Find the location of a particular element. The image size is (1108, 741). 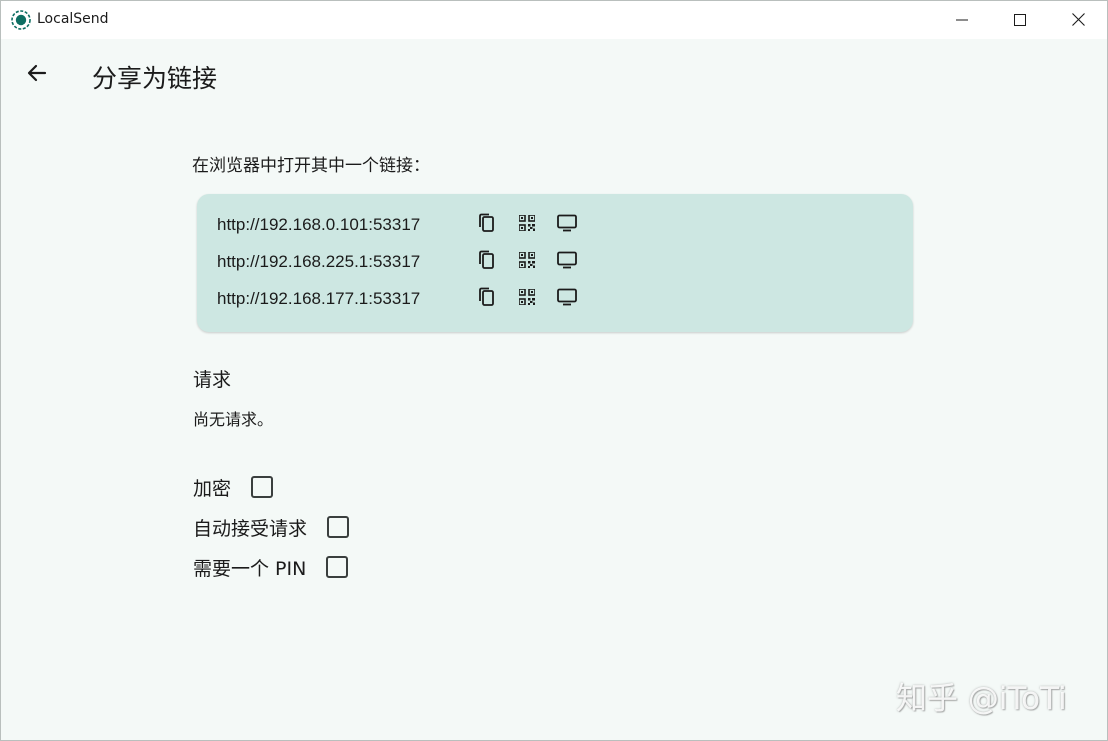

maximize-icon is located at coordinates (1020, 20).